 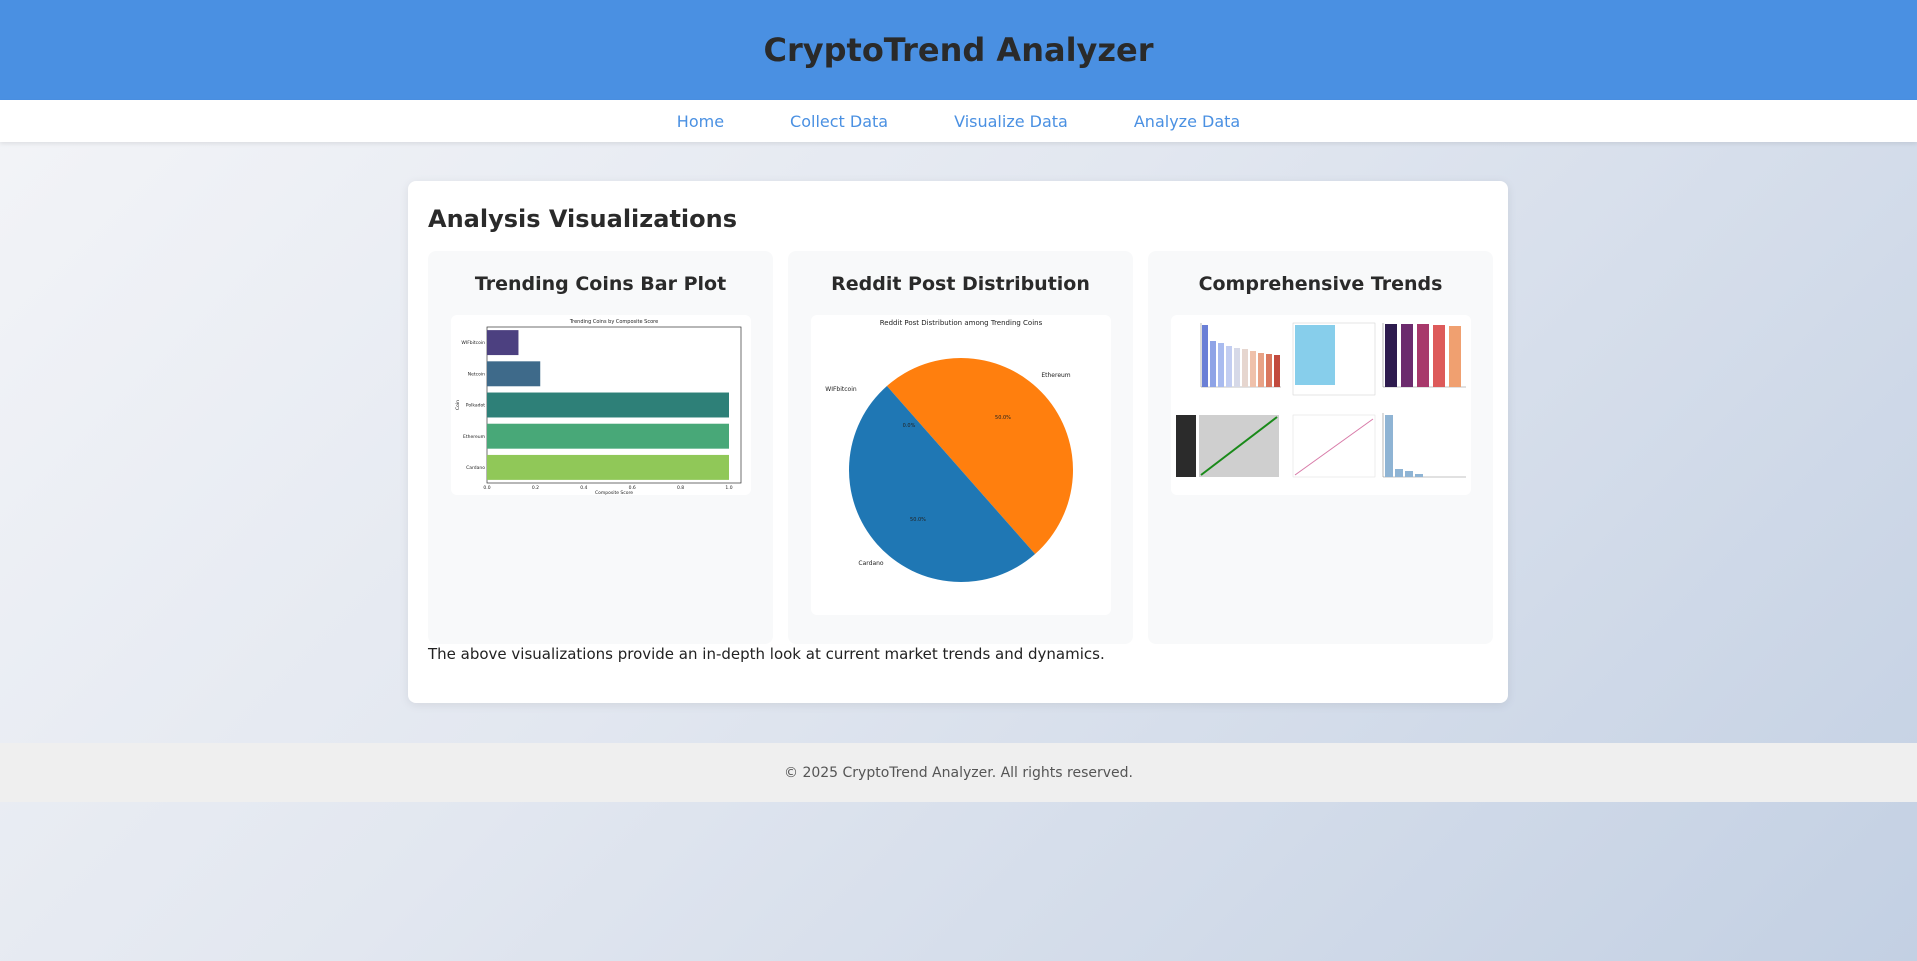 What do you see at coordinates (607, 405) in the screenshot?
I see `bar-polkadot` at bounding box center [607, 405].